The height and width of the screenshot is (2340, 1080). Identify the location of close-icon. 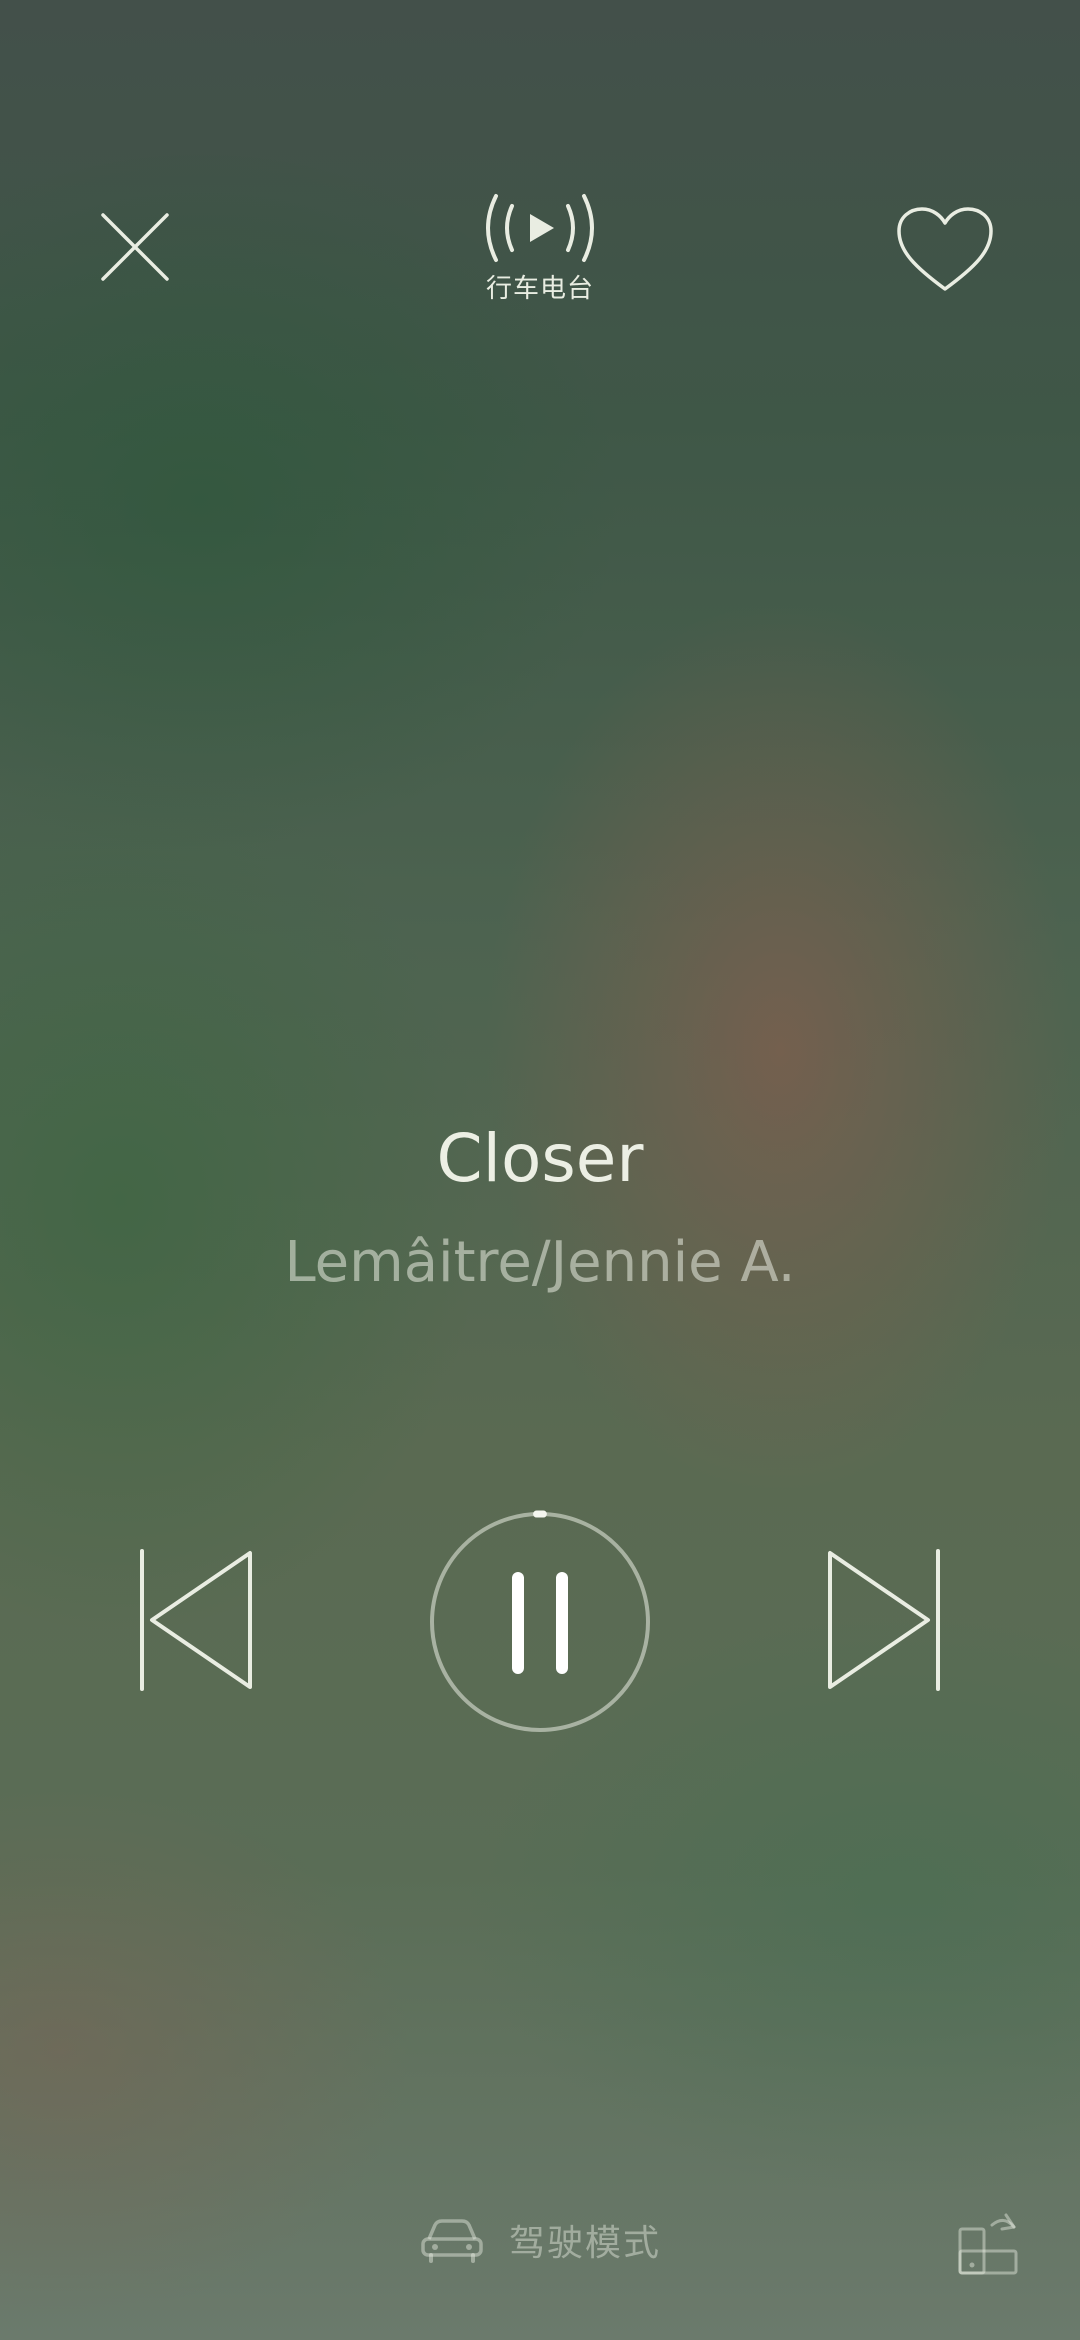
(135, 247).